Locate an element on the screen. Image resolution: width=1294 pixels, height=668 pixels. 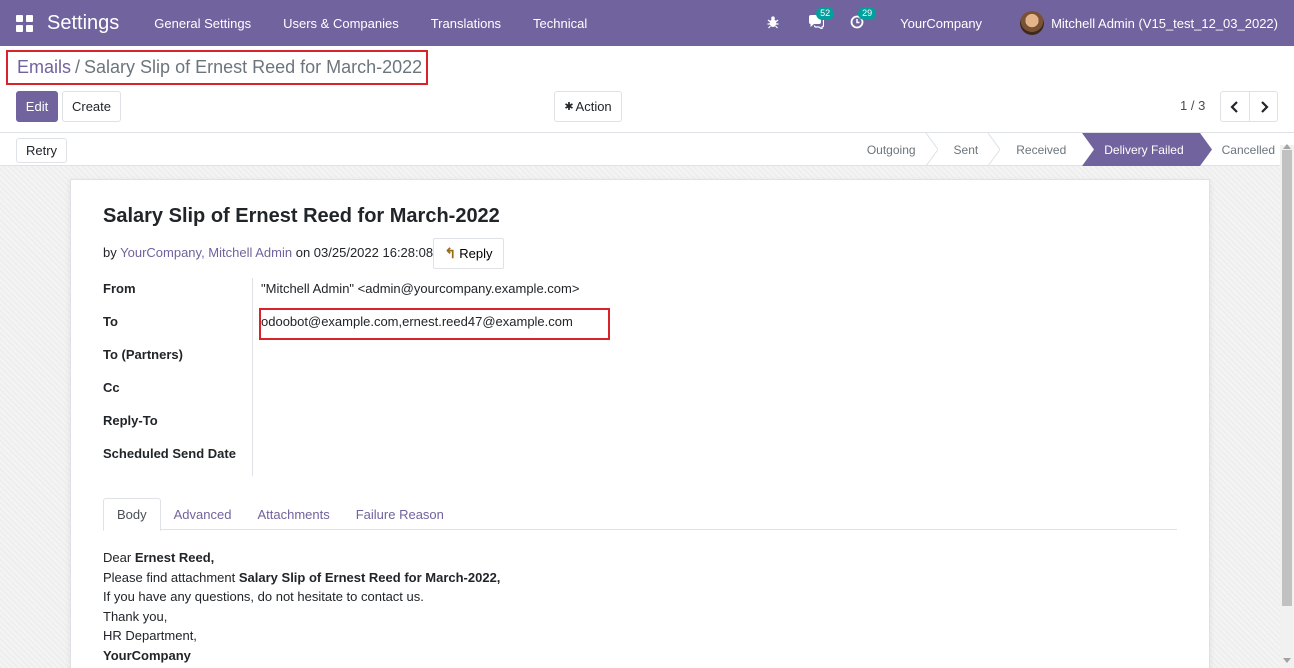
status-sent-label: Sent is located at coordinates (966, 149).